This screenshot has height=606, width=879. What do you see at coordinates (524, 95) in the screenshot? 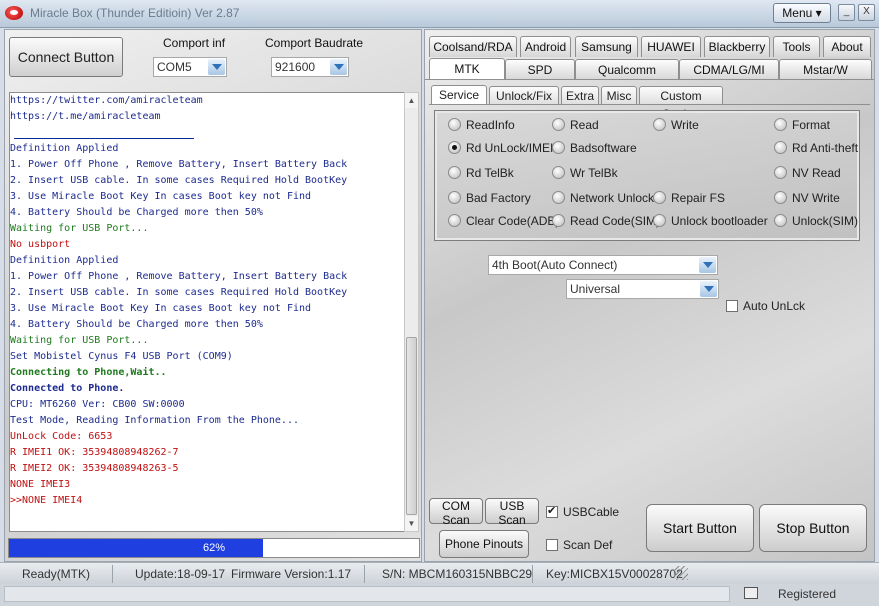
I see `subtab-unlock-fix: Unlock/Fix` at bounding box center [524, 95].